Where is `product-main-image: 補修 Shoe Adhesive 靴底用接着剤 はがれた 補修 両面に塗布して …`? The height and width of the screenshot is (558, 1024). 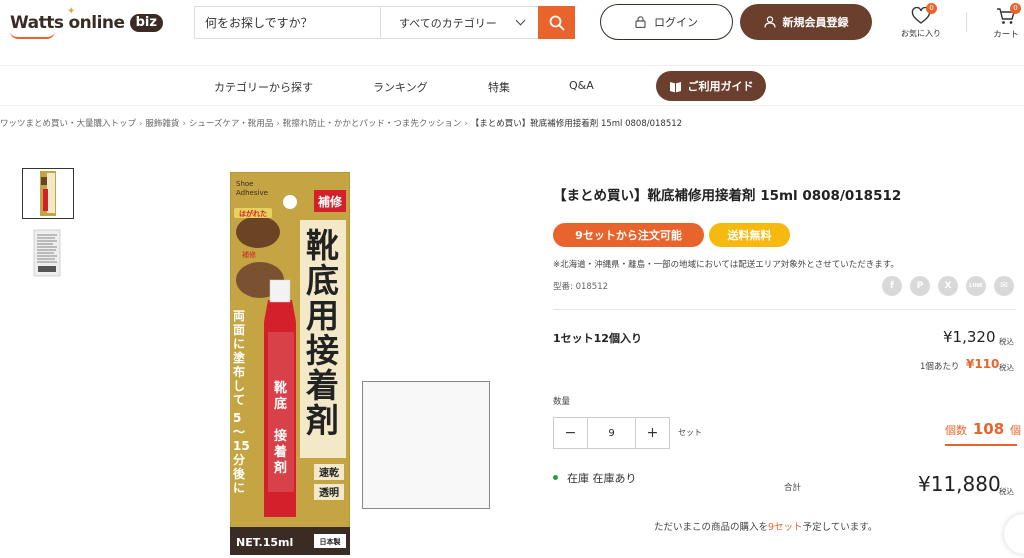 product-main-image: 補修 Shoe Adhesive 靴底用接着剤 はがれた 補修 両面に塗布して … is located at coordinates (290, 363).